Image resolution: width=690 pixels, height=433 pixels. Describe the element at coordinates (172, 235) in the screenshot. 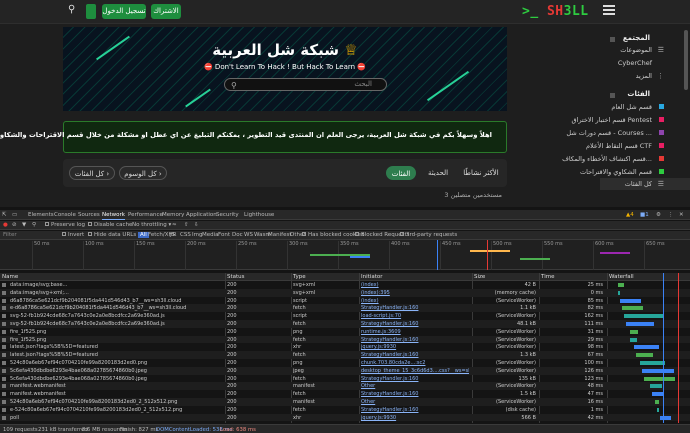

I see `type-filter-js: JS` at that location.